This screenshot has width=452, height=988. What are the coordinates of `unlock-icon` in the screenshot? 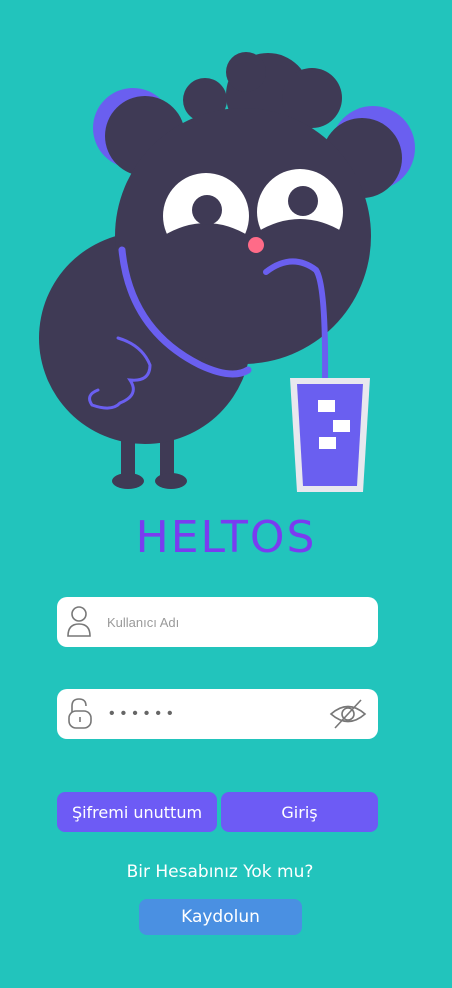 It's located at (80, 713).